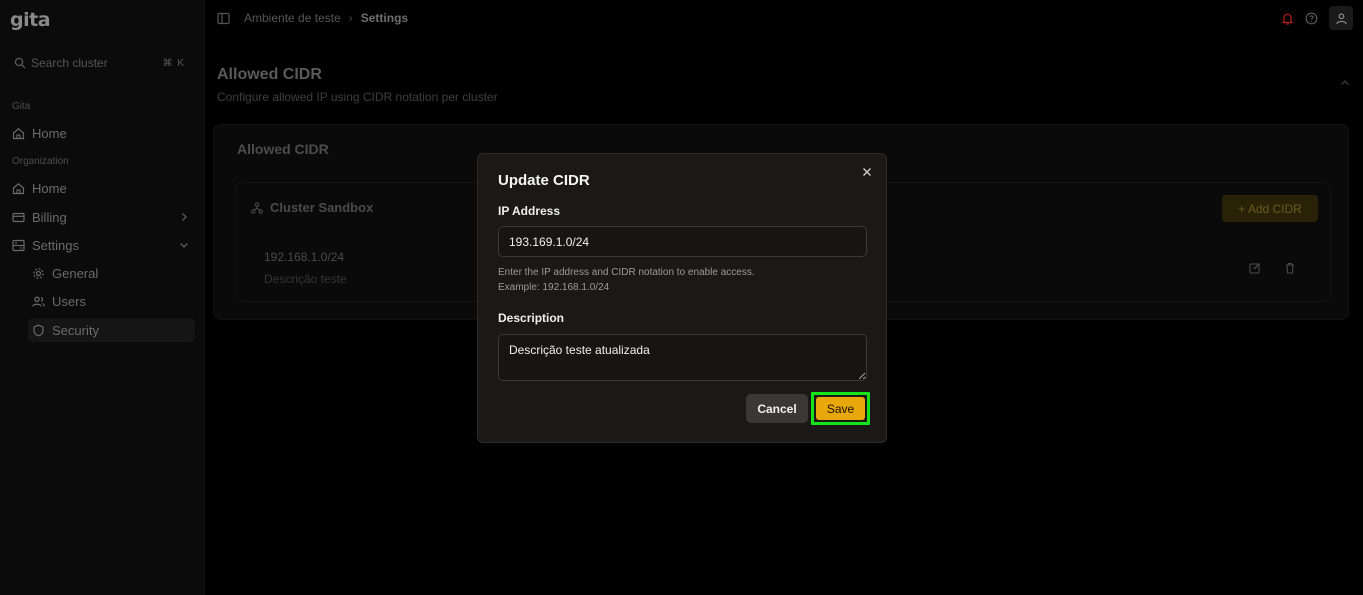 This screenshot has height=595, width=1363. I want to click on description-label: Description, so click(531, 318).